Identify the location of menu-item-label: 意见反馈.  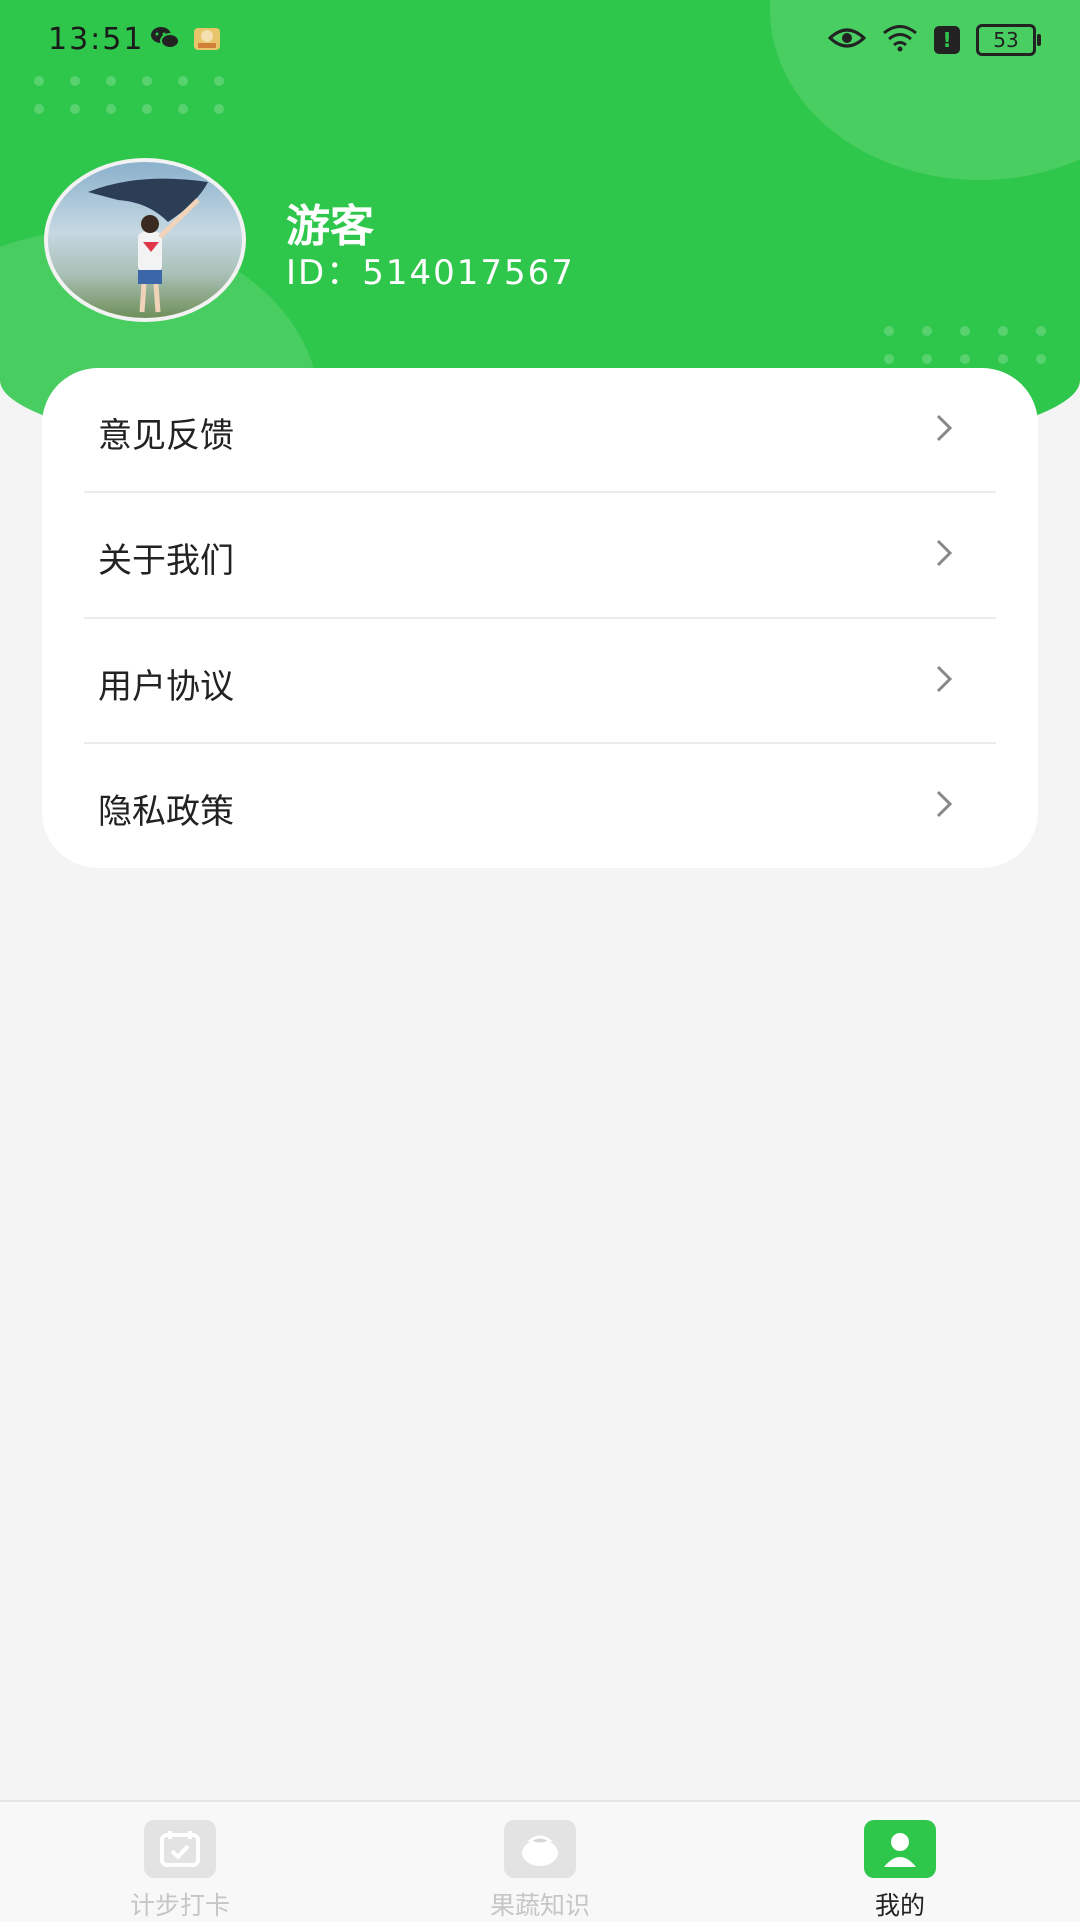
(166, 436).